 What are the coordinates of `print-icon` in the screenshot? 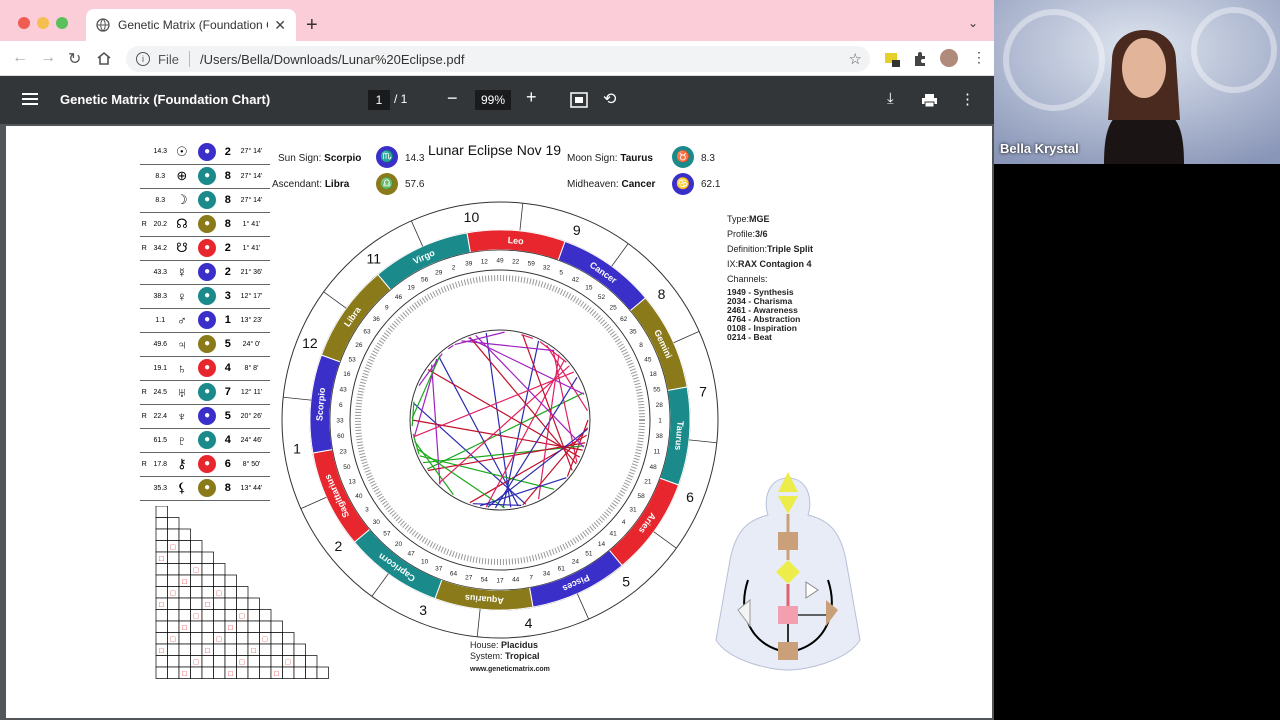 It's located at (929, 100).